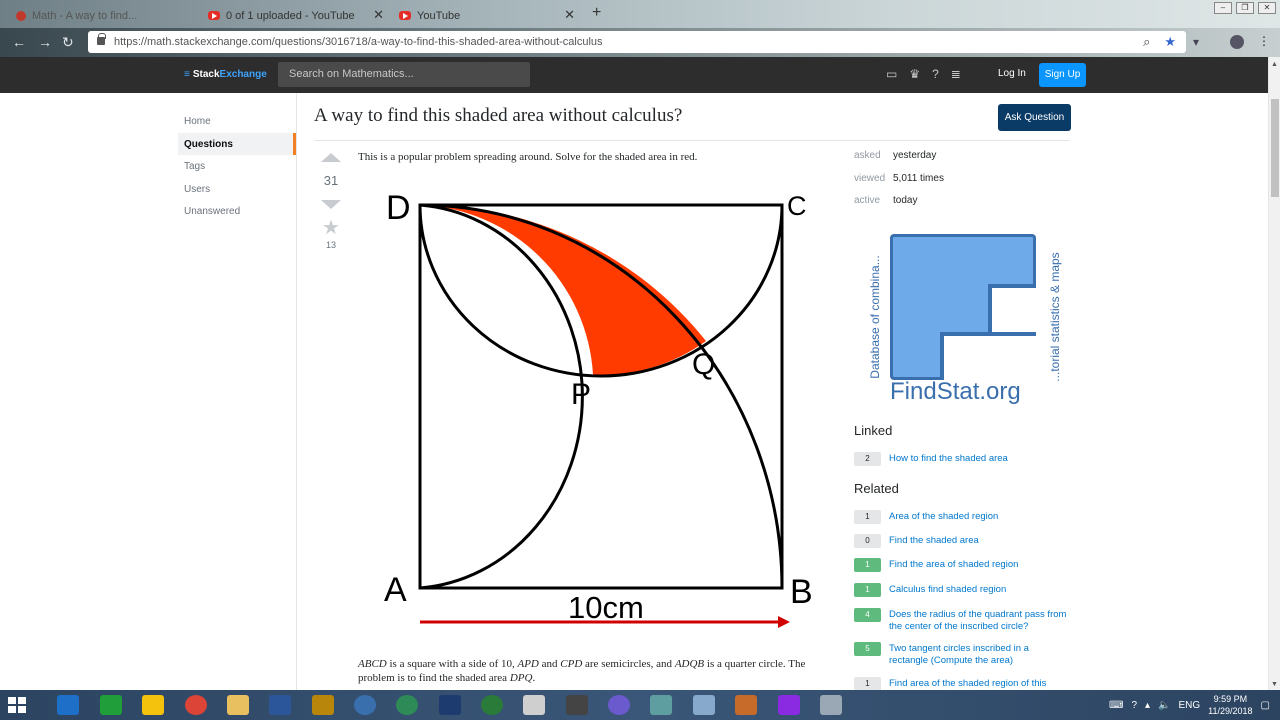  What do you see at coordinates (238, 705) in the screenshot?
I see `file-explorer-icon` at bounding box center [238, 705].